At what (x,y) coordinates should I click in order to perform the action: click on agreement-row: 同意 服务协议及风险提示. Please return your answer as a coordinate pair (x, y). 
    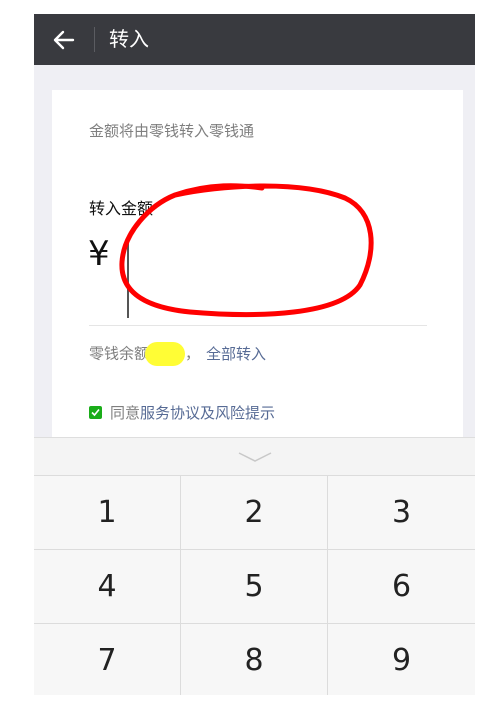
    Looking at the image, I should click on (182, 412).